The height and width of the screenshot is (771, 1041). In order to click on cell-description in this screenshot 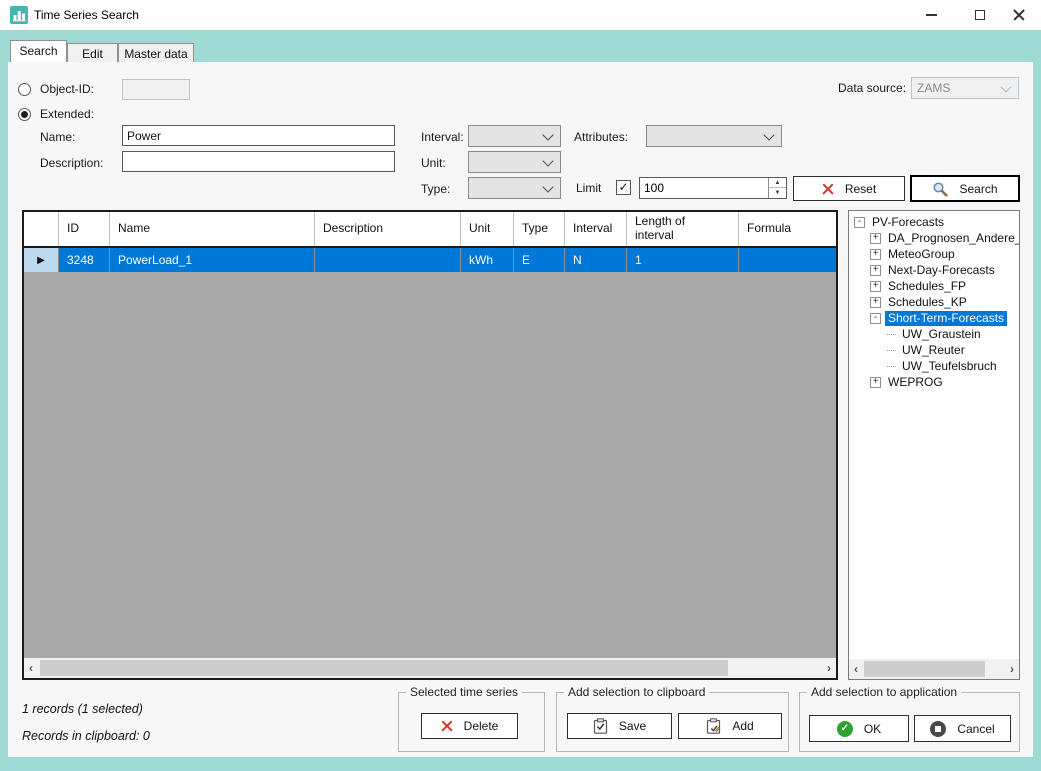, I will do `click(388, 260)`.